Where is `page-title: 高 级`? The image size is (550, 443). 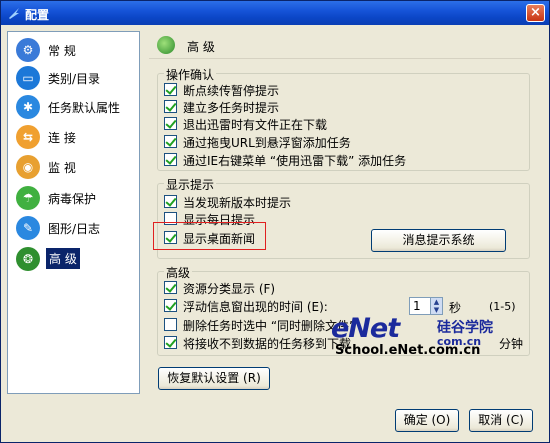
page-title: 高 级 is located at coordinates (201, 47).